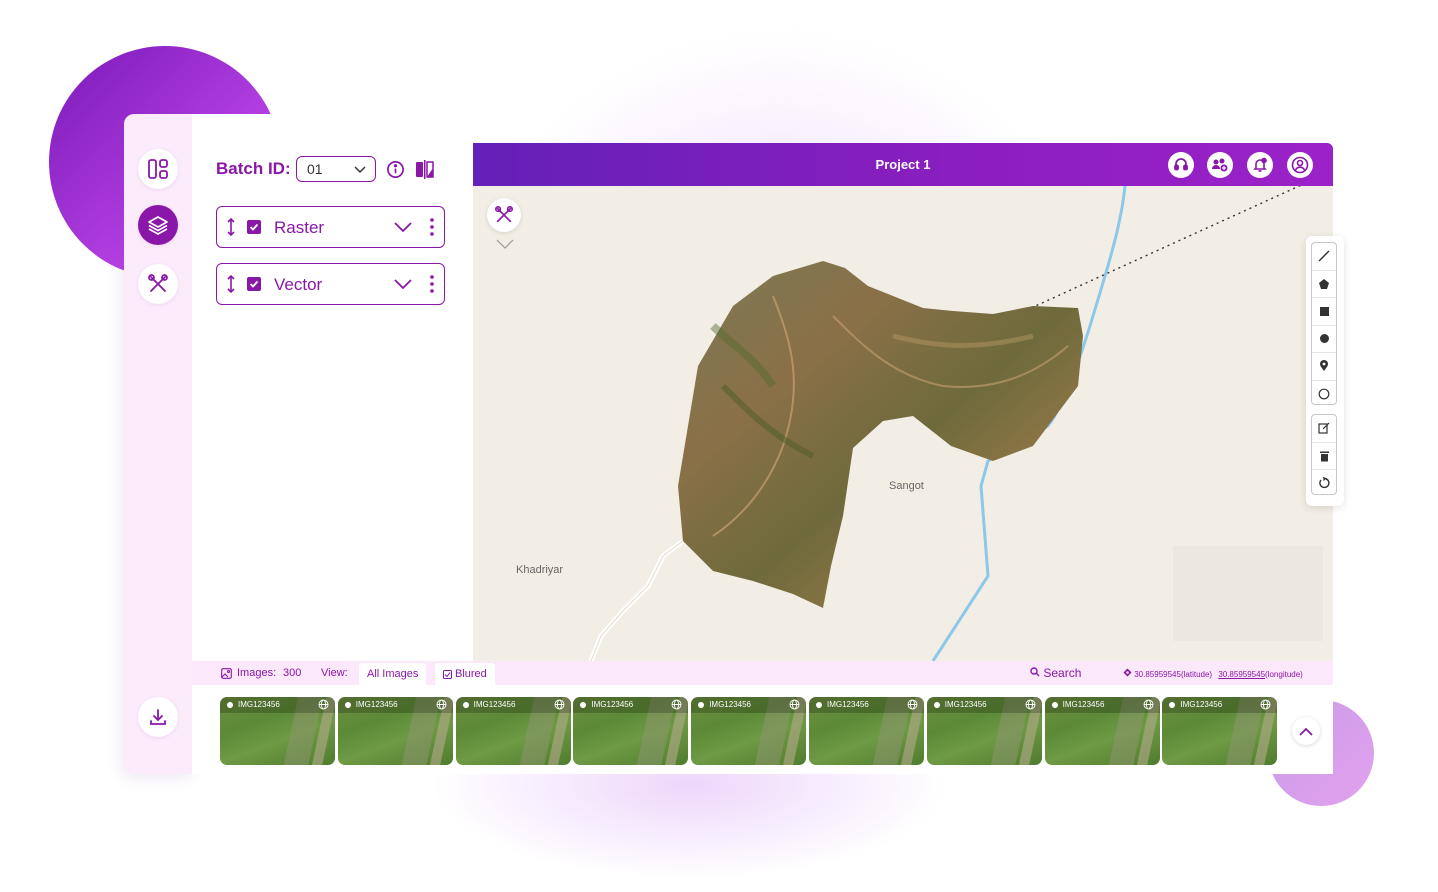  Describe the element at coordinates (471, 674) in the screenshot. I see `tab-label: Blured` at that location.